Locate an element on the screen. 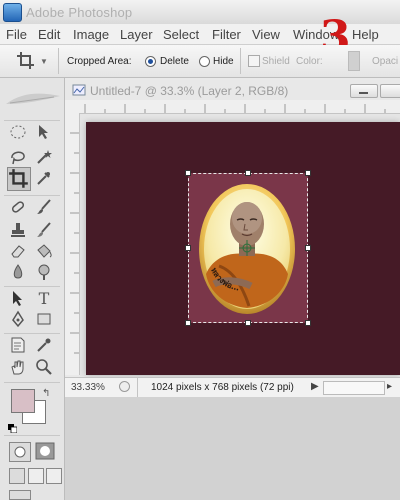  crop-handle-top-left is located at coordinates (188, 173).